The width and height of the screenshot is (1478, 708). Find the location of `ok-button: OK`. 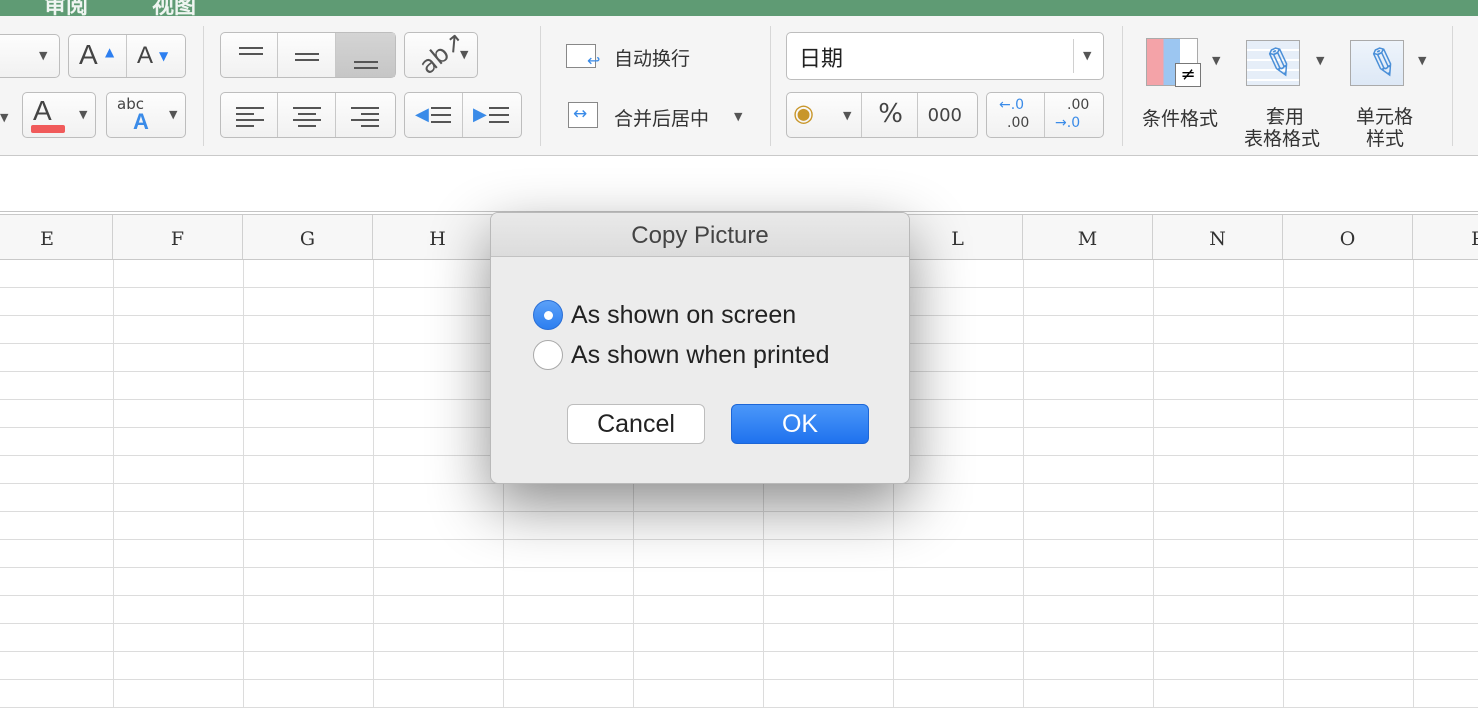

ok-button: OK is located at coordinates (800, 424).